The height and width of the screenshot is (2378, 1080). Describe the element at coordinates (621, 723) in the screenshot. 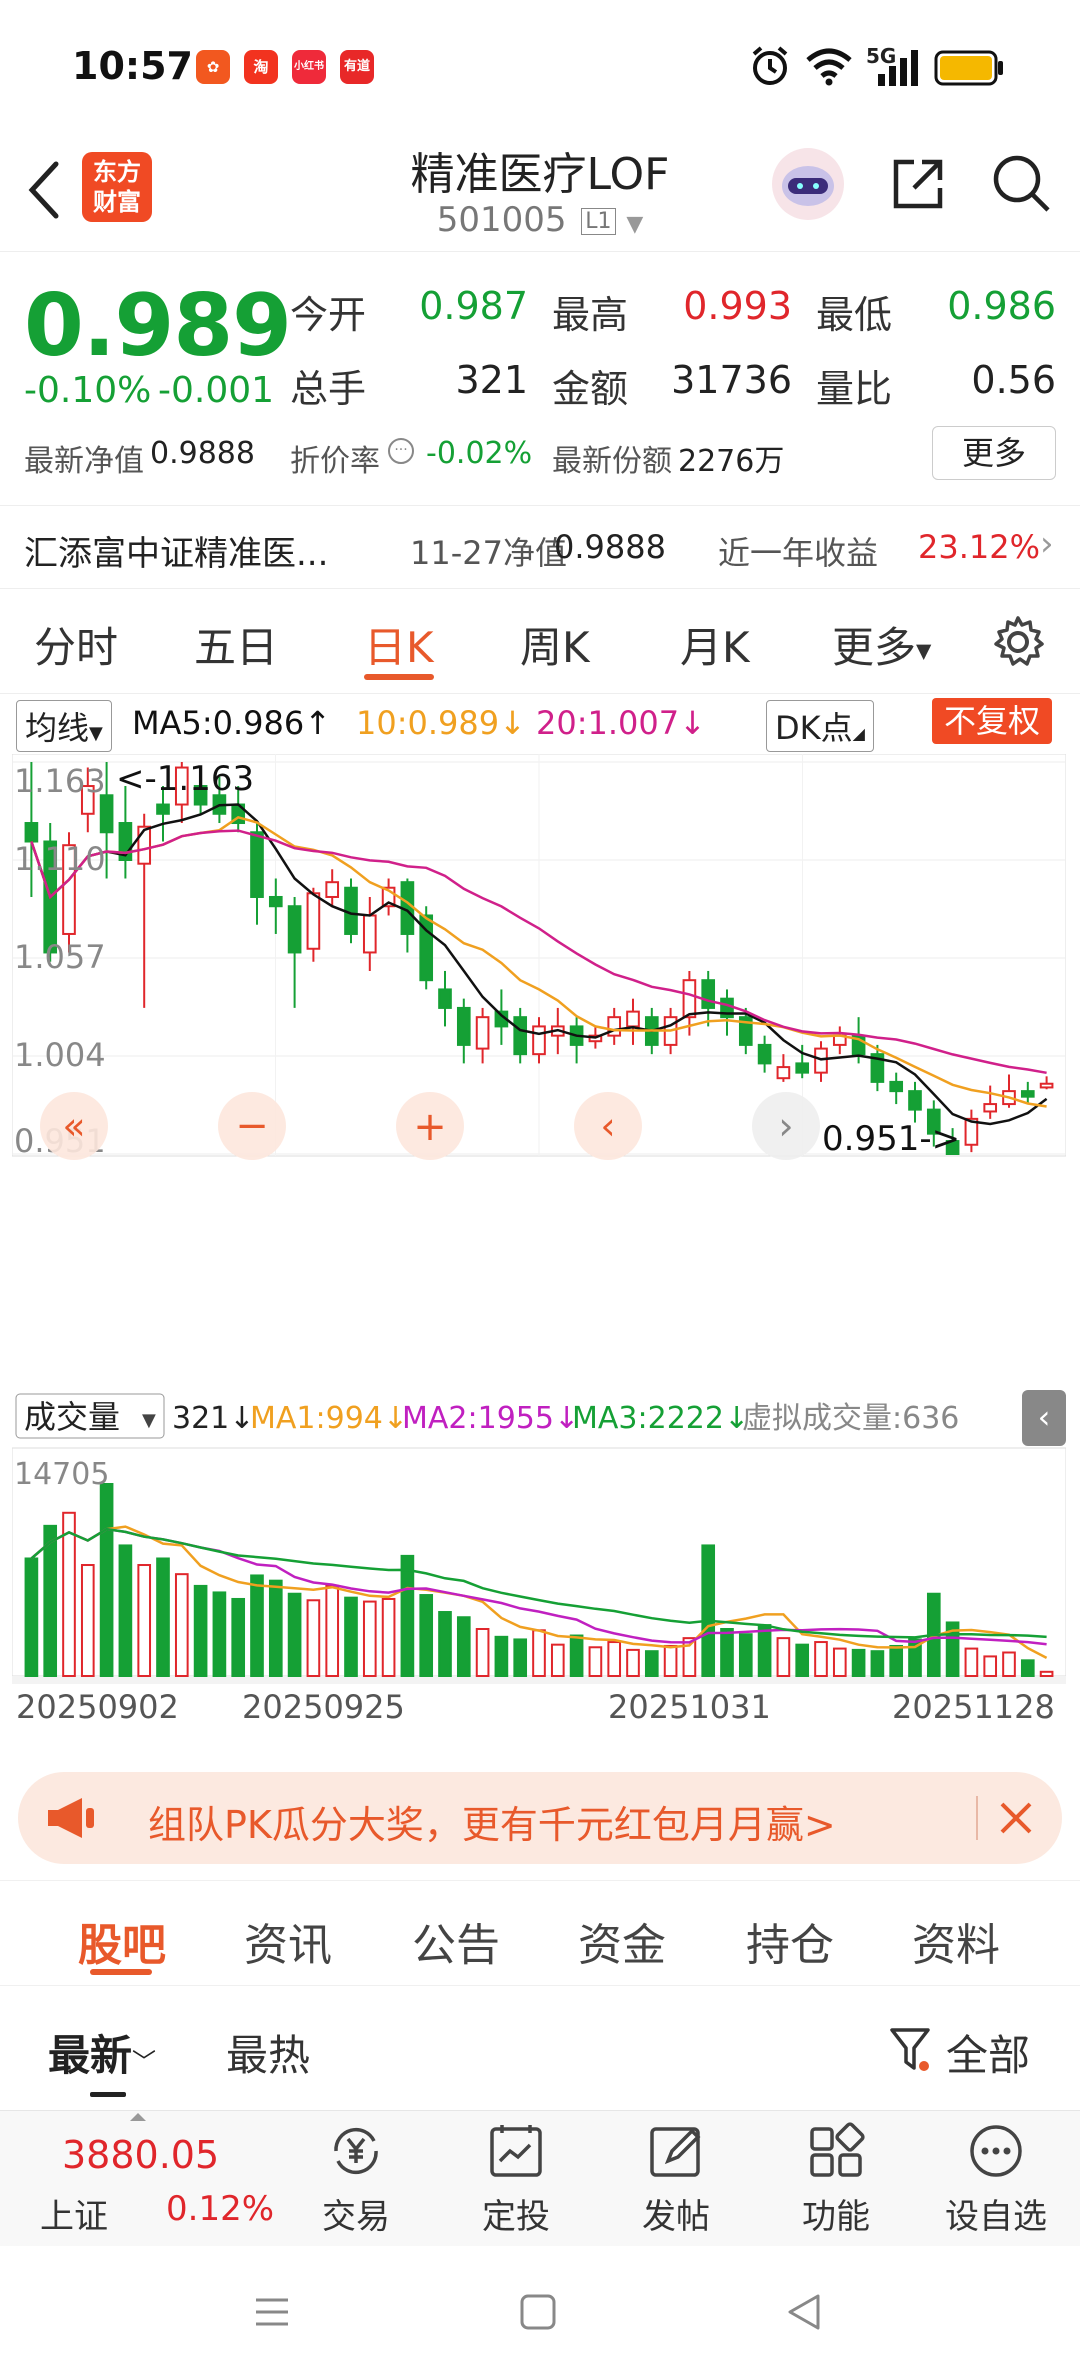

I see `ma20-value: 20:1.007↓` at that location.